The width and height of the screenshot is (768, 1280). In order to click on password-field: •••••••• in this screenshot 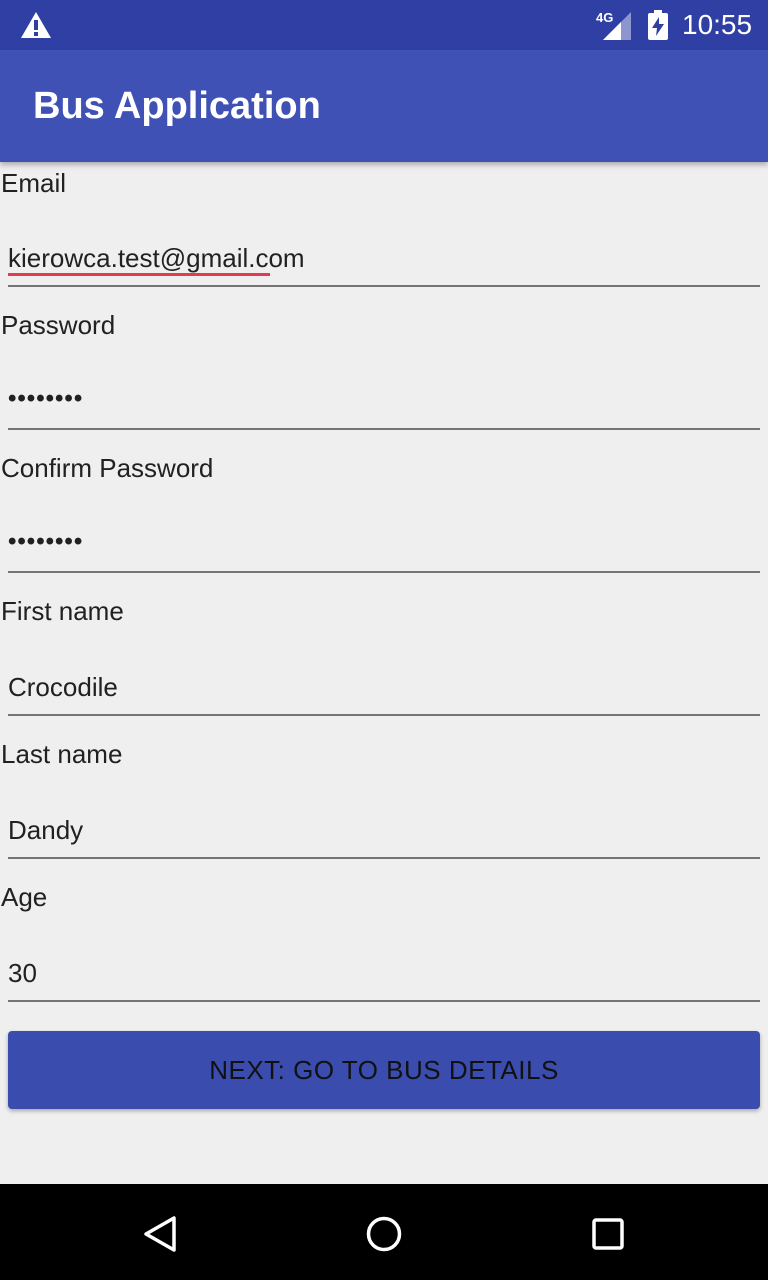, I will do `click(384, 402)`.